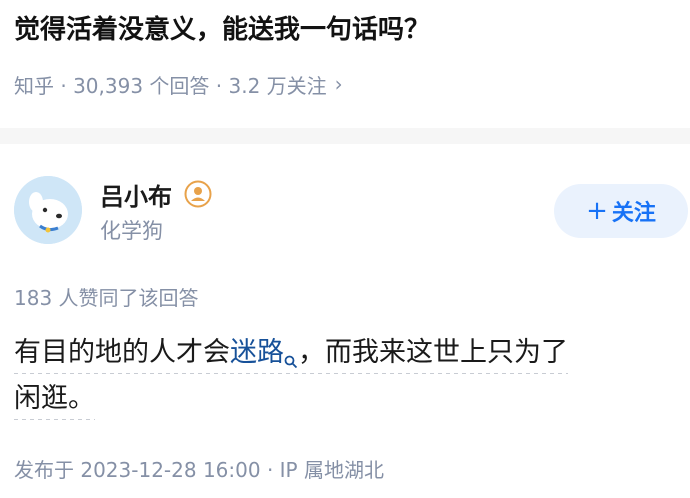  I want to click on section-divider, so click(345, 136).